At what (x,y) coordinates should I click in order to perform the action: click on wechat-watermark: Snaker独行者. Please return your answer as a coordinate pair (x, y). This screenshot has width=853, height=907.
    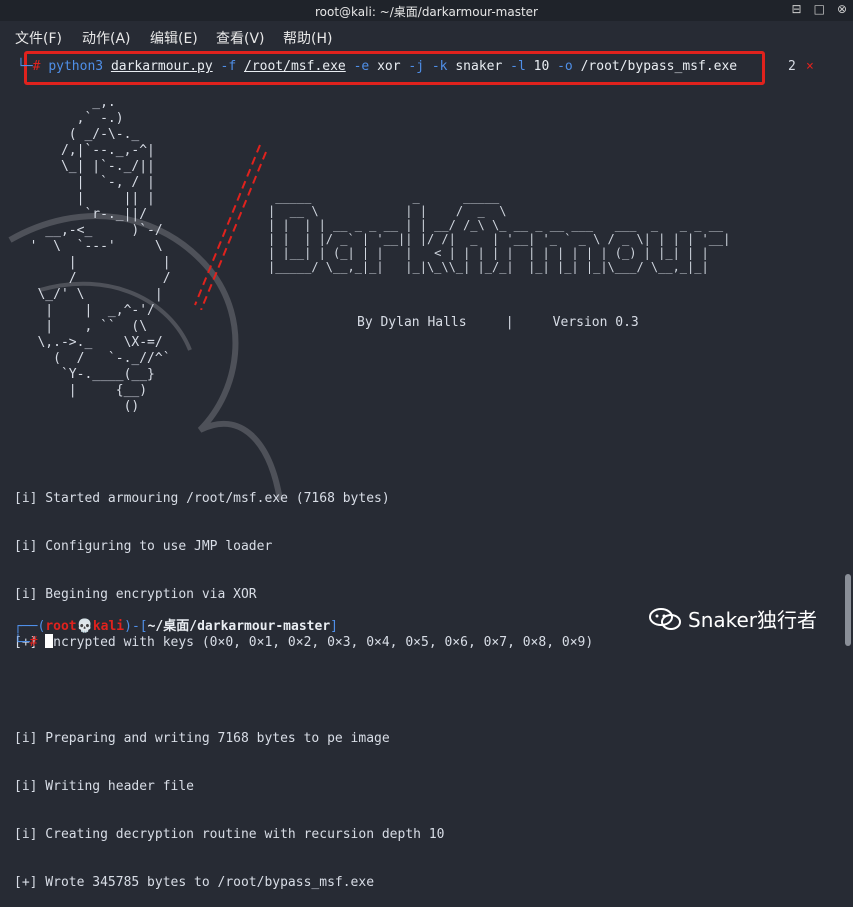
    Looking at the image, I should click on (732, 618).